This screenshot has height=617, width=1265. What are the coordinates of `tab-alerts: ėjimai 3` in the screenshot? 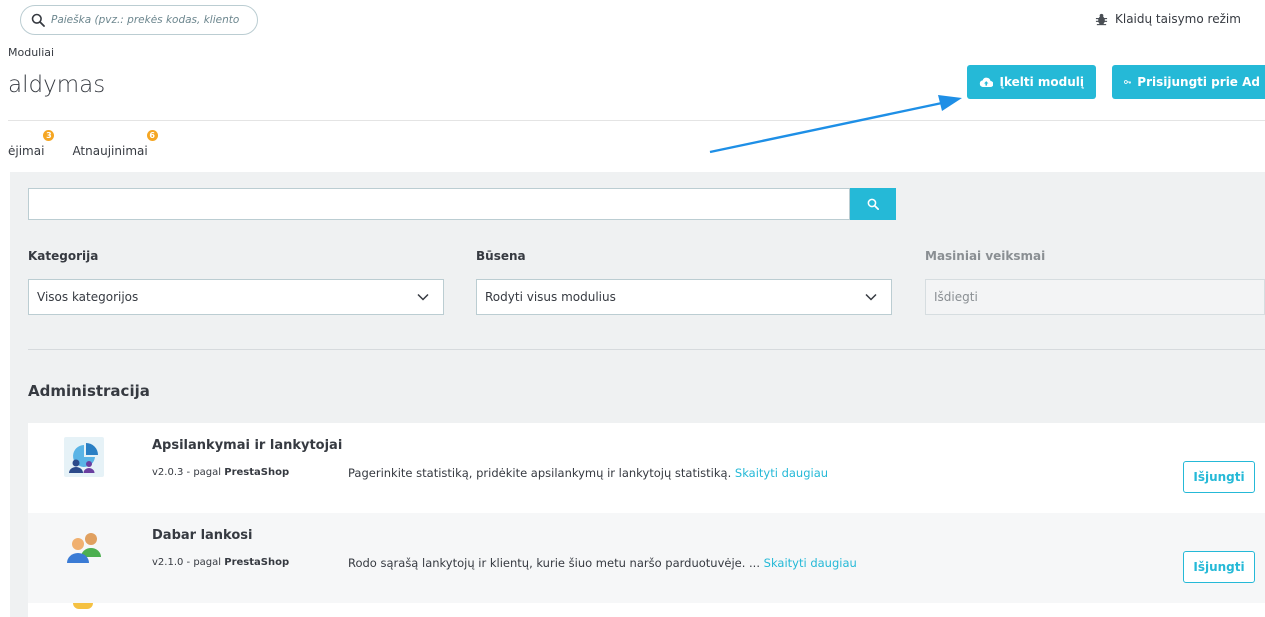 It's located at (31, 144).